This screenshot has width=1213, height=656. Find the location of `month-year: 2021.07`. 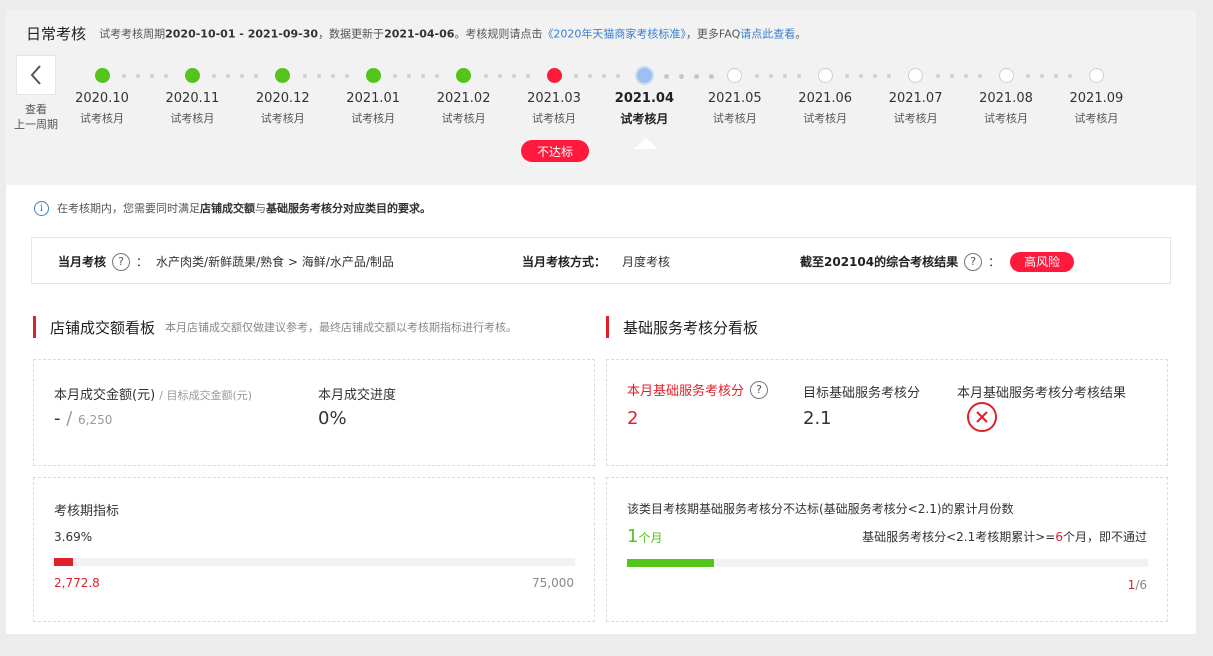

month-year: 2021.07 is located at coordinates (915, 98).